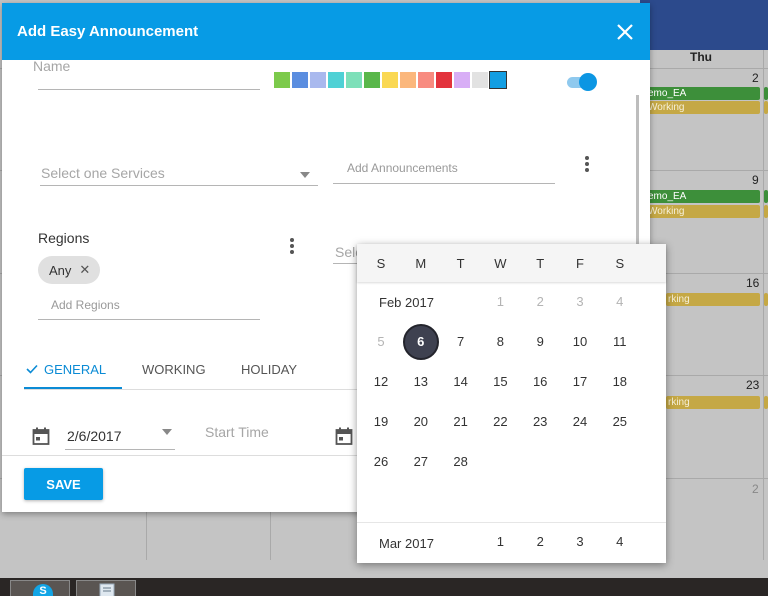  What do you see at coordinates (420, 342) in the screenshot?
I see `calendar-day: 6` at bounding box center [420, 342].